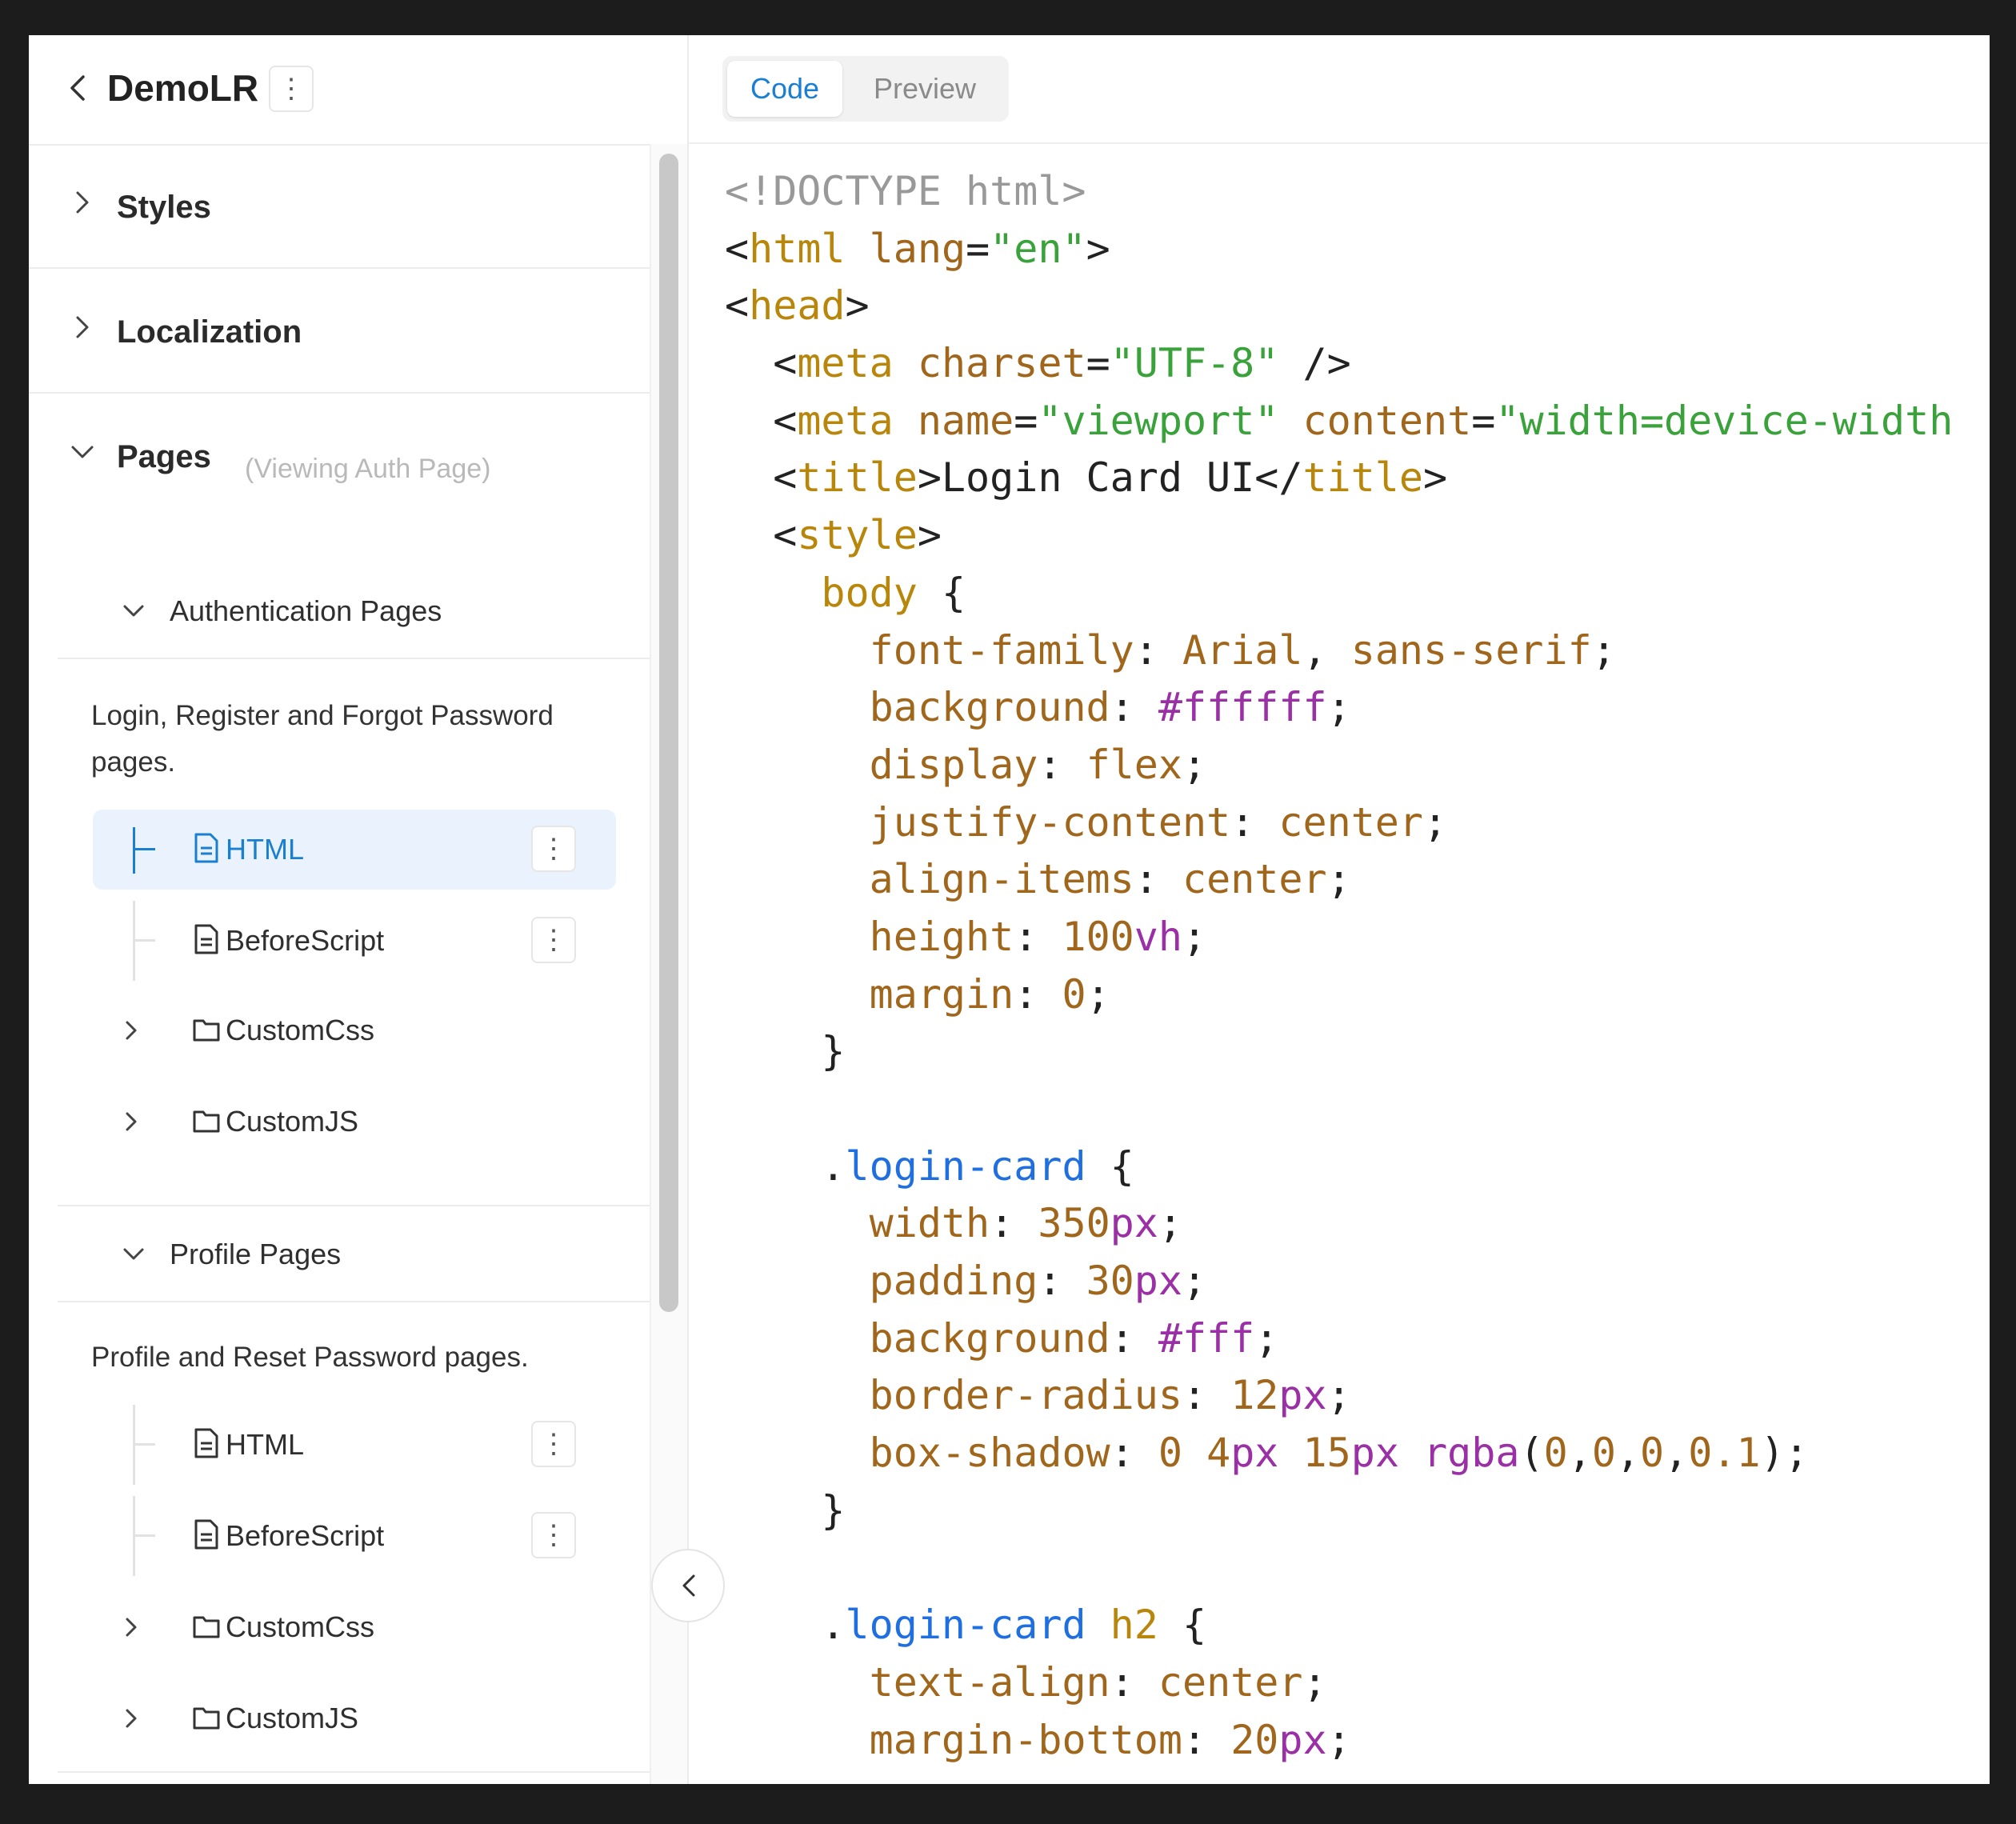 The height and width of the screenshot is (1824, 2016). Describe the element at coordinates (1026, 420) in the screenshot. I see `code-token: =` at that location.